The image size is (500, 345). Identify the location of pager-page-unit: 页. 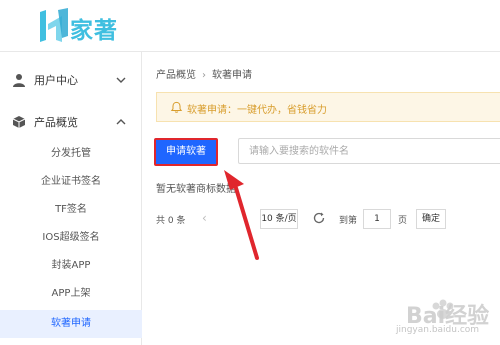
(403, 221).